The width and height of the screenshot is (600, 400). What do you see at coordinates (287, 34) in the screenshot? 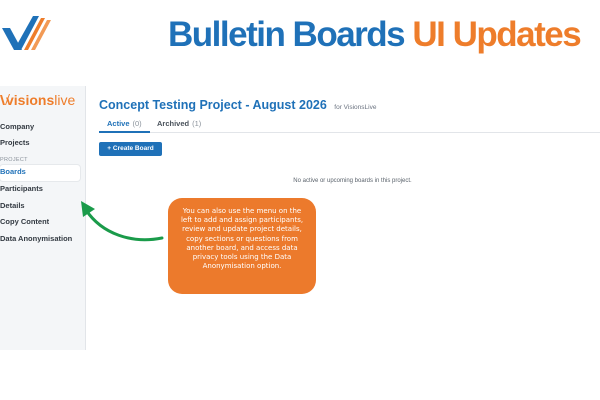
I see `banner-title-part1: Bulletin Boards` at bounding box center [287, 34].